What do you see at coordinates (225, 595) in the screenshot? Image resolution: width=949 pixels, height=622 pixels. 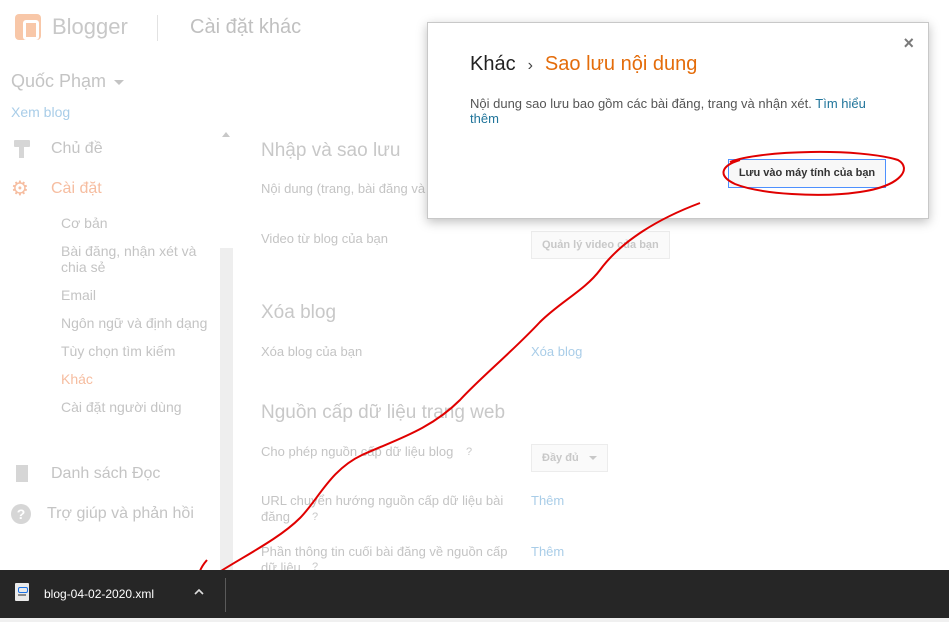 I see `download-item-divider` at bounding box center [225, 595].